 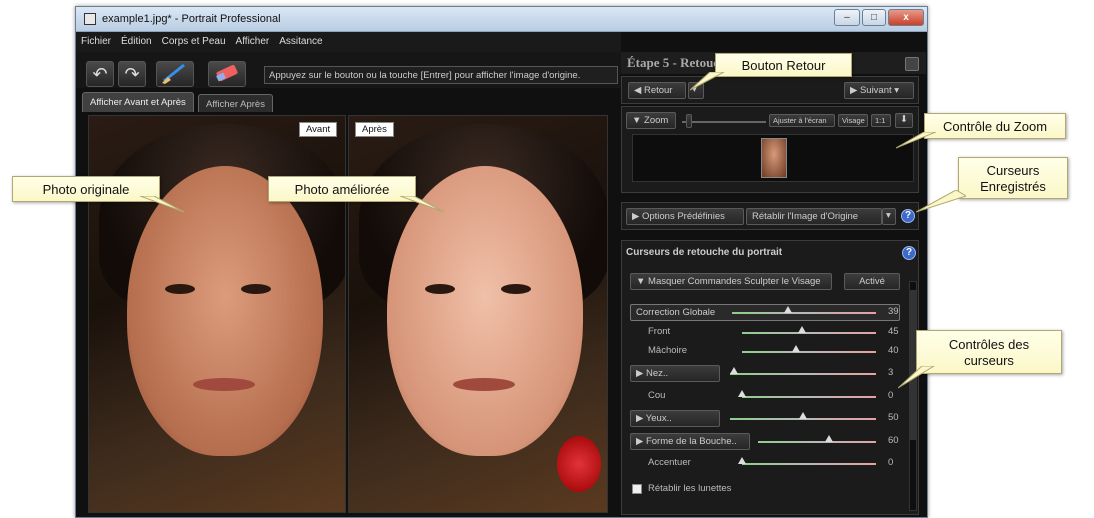 What do you see at coordinates (579, 464) in the screenshot?
I see `flower` at bounding box center [579, 464].